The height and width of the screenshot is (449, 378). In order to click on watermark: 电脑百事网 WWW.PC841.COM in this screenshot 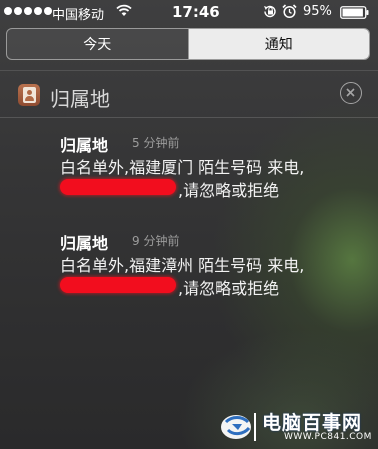, I will do `click(297, 427)`.